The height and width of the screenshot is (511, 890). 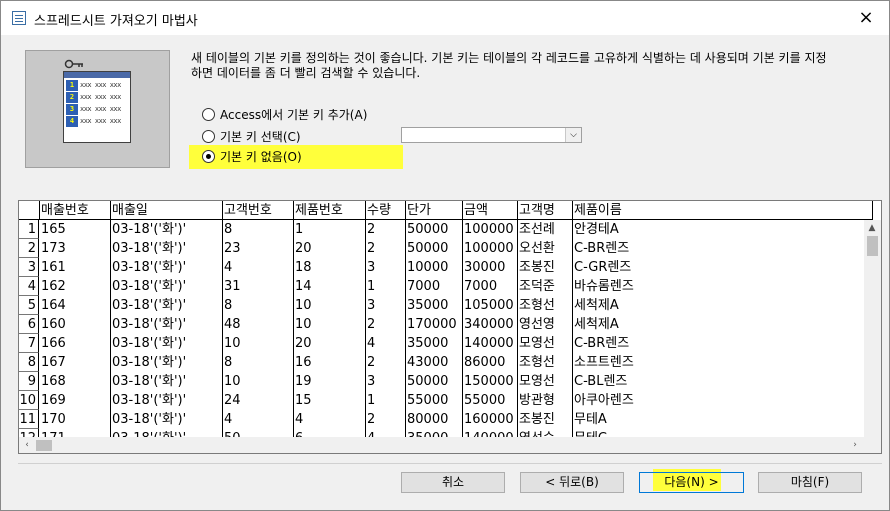 What do you see at coordinates (29, 248) in the screenshot?
I see `row-number: 2` at bounding box center [29, 248].